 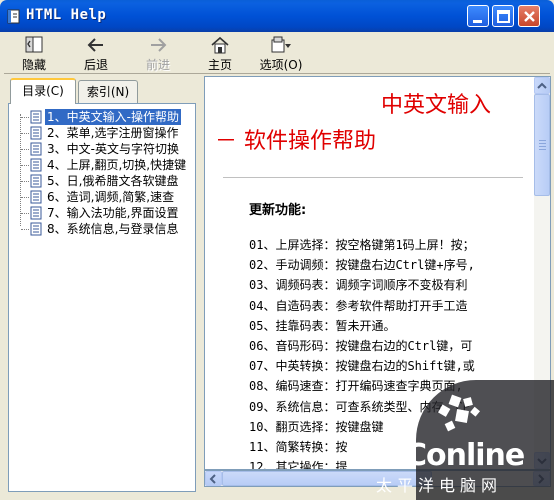 I want to click on home-icon, so click(x=220, y=45).